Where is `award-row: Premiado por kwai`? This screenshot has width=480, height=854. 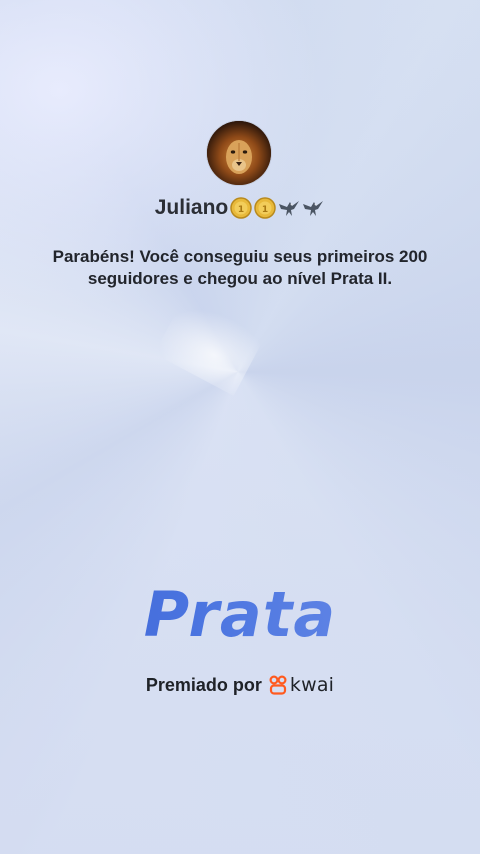
award-row: Premiado por kwai is located at coordinates (240, 685).